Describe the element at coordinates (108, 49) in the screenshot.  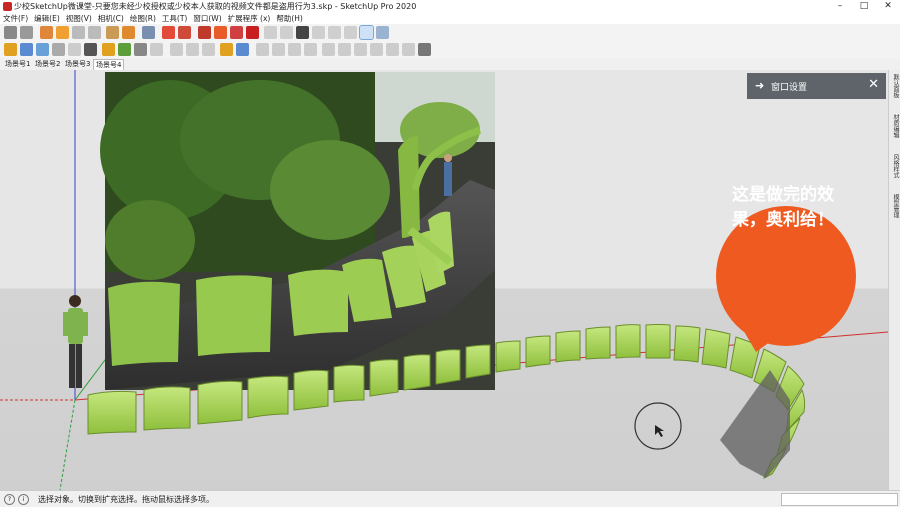
I see `shield-2-icon` at that location.